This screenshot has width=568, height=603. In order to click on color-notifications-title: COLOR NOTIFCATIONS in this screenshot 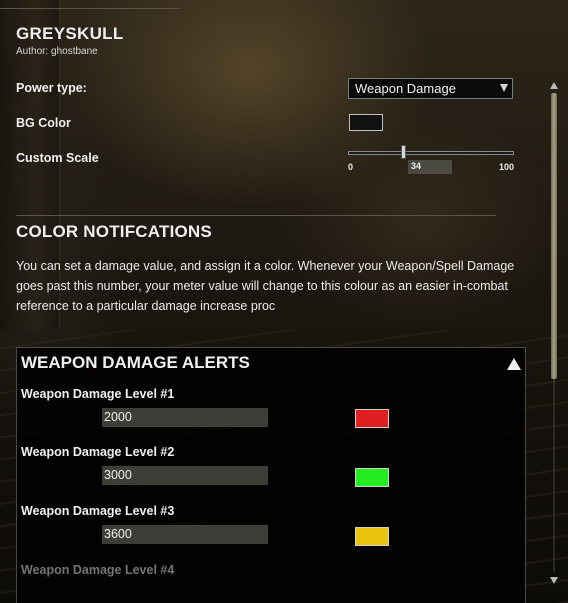, I will do `click(114, 231)`.